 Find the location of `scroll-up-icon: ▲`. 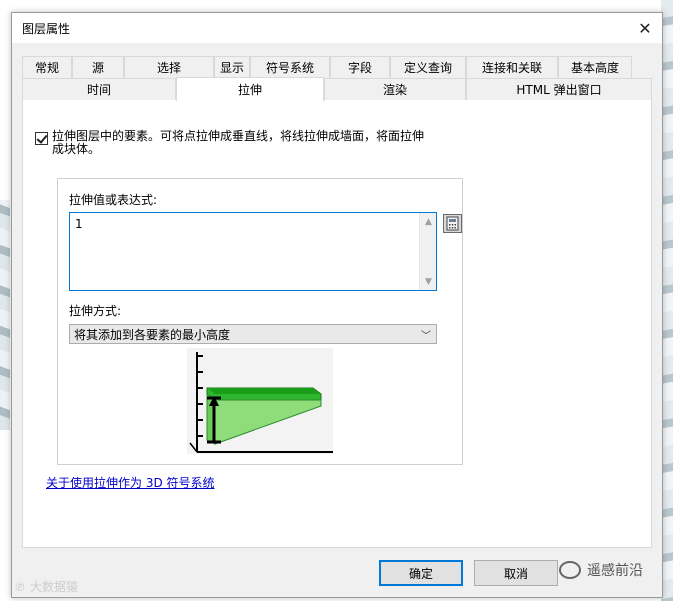

scroll-up-icon: ▲ is located at coordinates (428, 221).